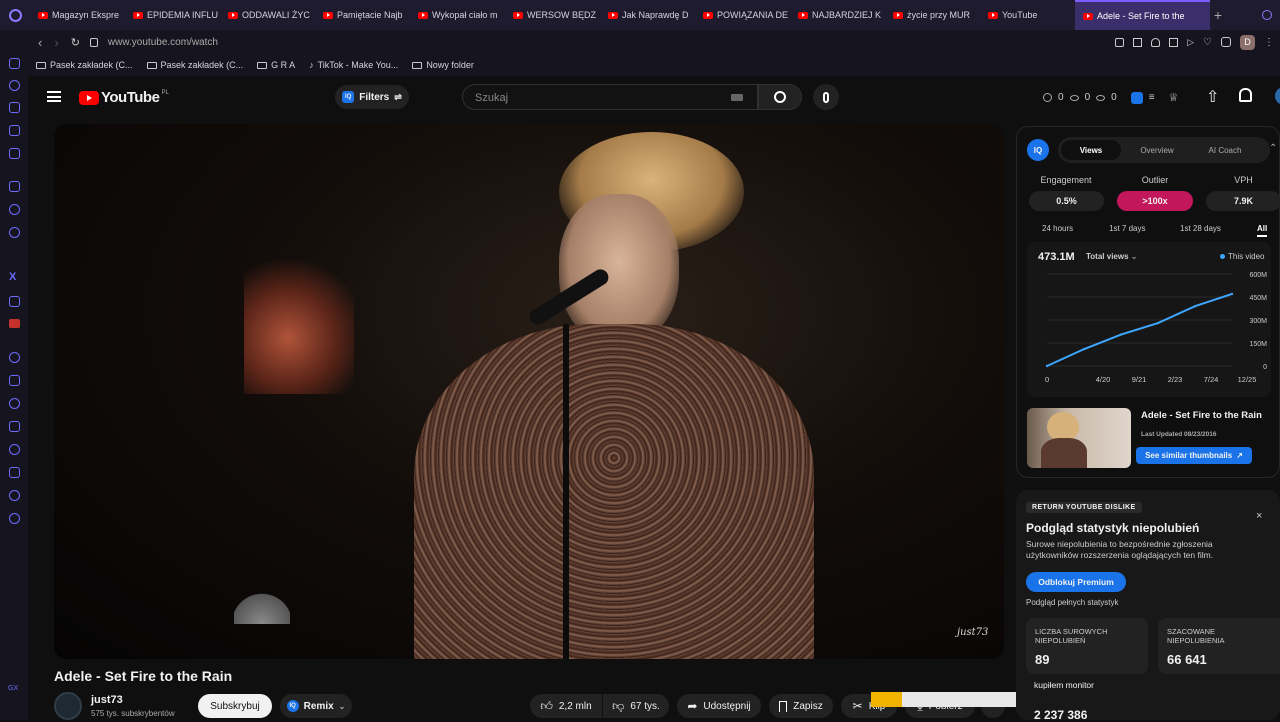 The image size is (1280, 722). Describe the element at coordinates (1190, 42) in the screenshot. I see `player-icon: ▷` at that location.